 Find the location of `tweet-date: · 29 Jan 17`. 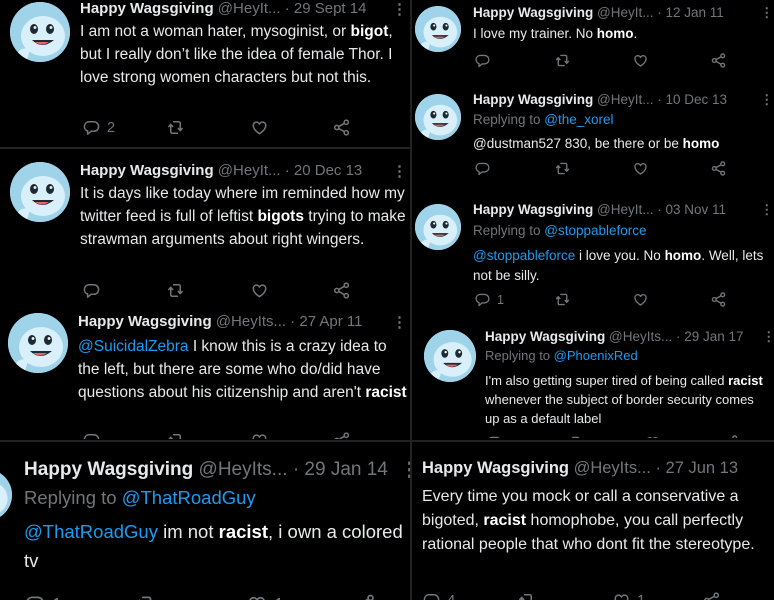

tweet-date: · 29 Jan 17 is located at coordinates (710, 336).